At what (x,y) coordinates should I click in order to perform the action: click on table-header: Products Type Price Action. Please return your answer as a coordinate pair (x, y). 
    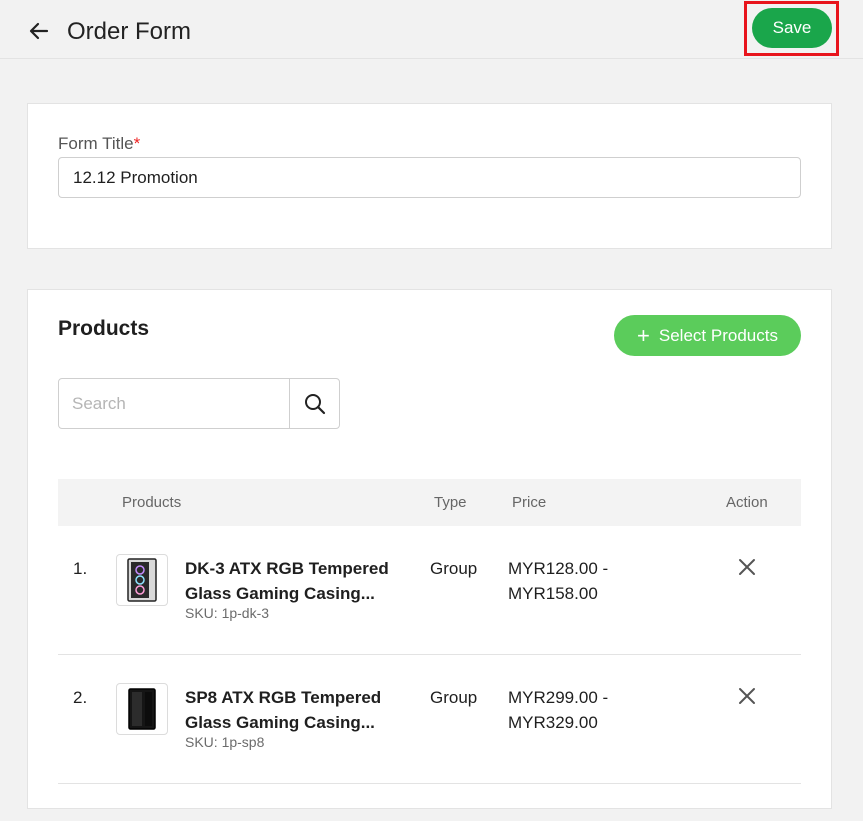
    Looking at the image, I should click on (429, 502).